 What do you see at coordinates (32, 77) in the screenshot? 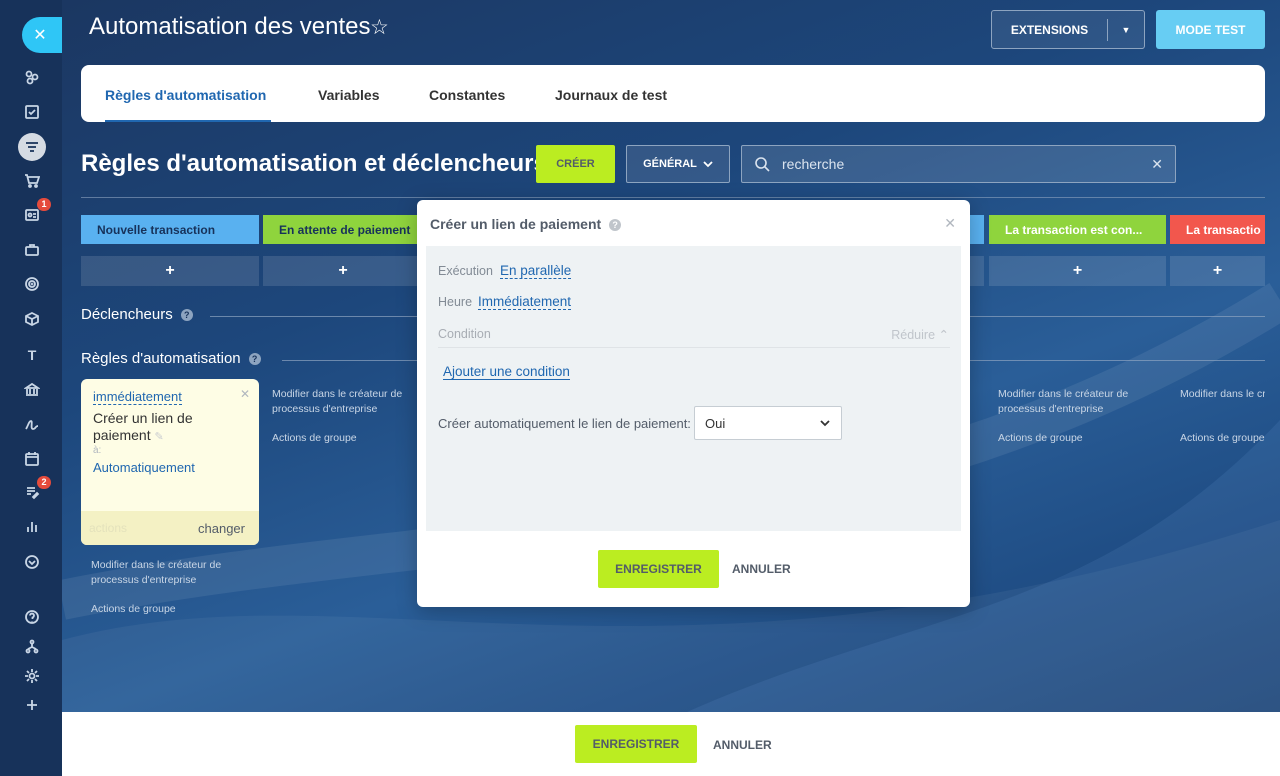
I see `activity-icon` at bounding box center [32, 77].